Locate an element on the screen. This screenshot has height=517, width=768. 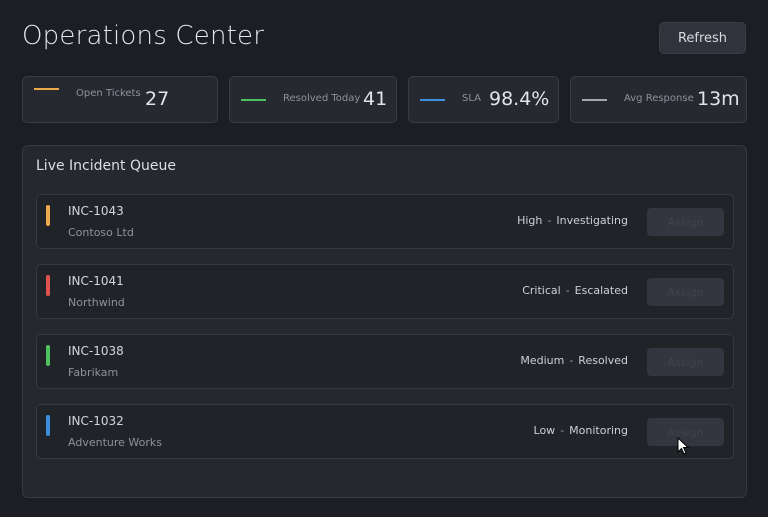
incident-id: INC-1038 is located at coordinates (96, 351).